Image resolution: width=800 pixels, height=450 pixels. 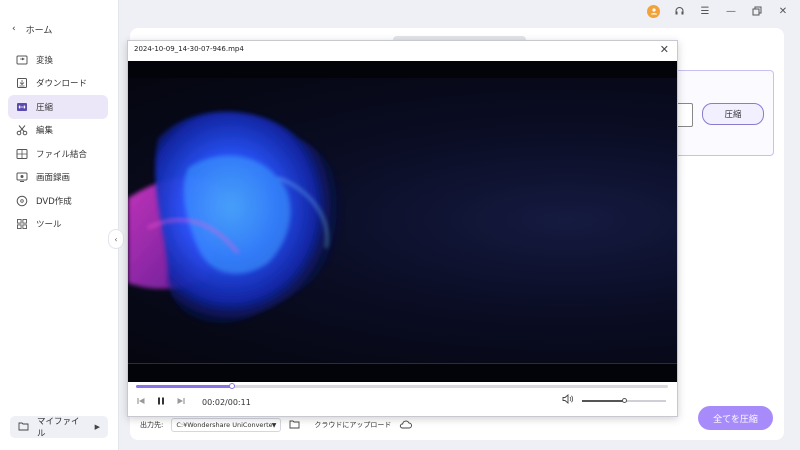 What do you see at coordinates (231, 386) in the screenshot?
I see `seek-bar-handle` at bounding box center [231, 386].